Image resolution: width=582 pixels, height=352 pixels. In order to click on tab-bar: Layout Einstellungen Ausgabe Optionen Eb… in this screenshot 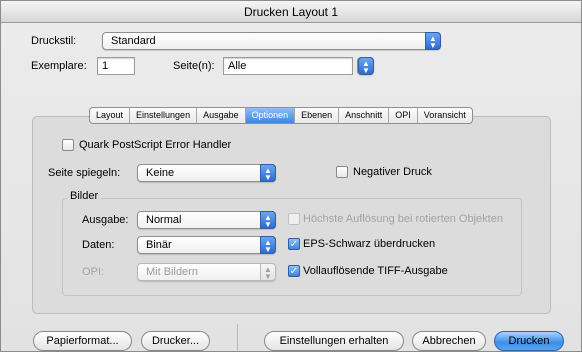, I will do `click(281, 115)`.